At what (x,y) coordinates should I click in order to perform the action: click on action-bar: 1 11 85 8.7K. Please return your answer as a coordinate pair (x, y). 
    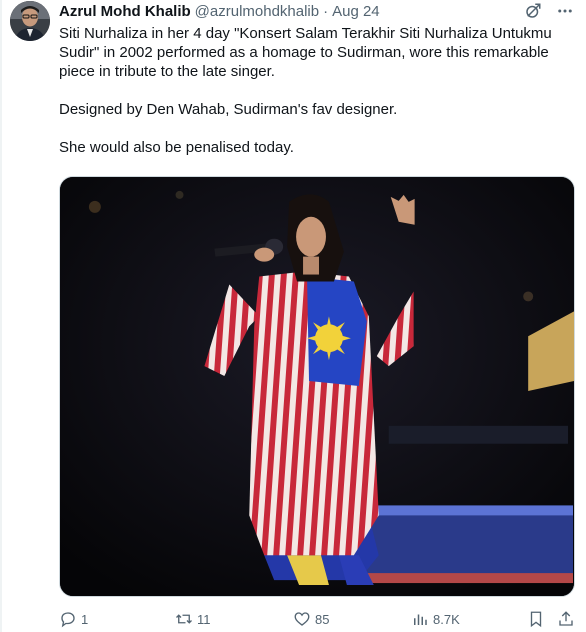
    Looking at the image, I should click on (319, 619).